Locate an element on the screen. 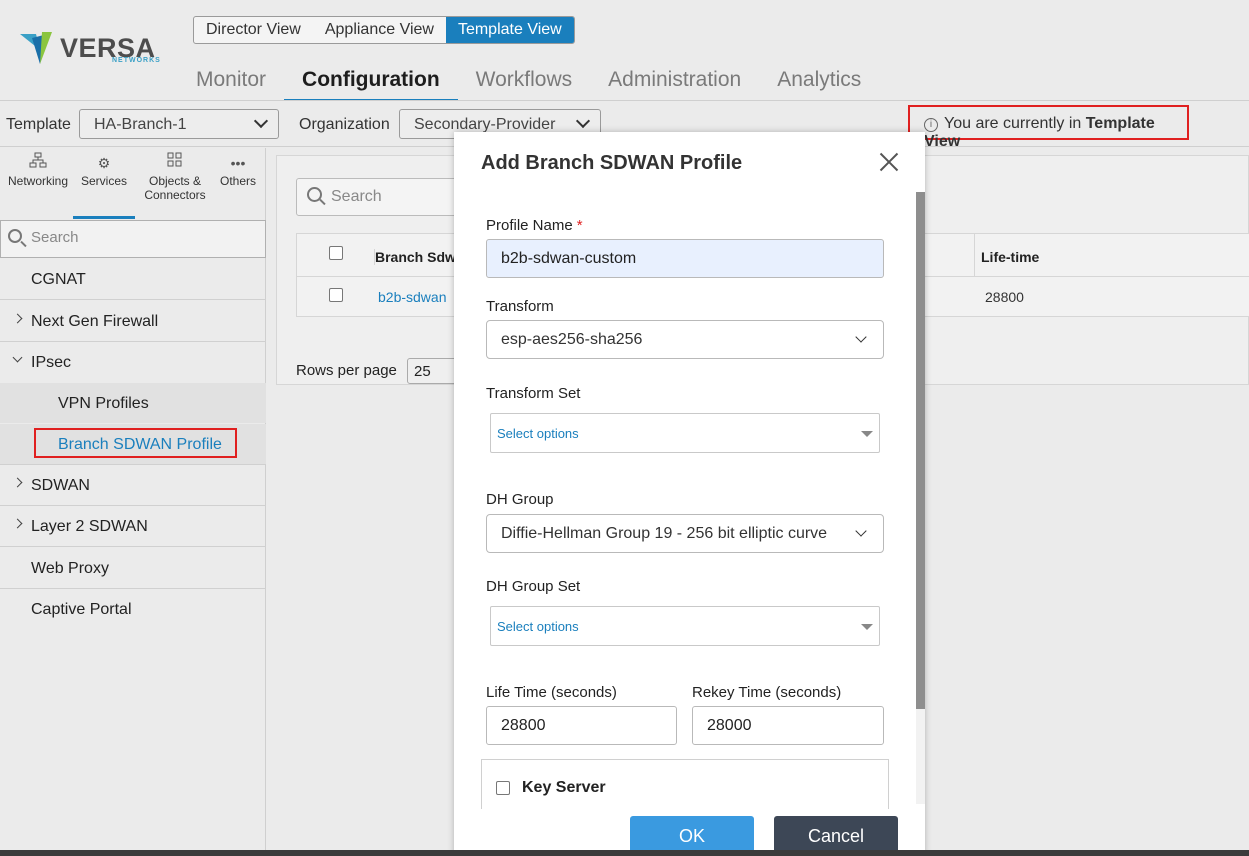 This screenshot has width=1249, height=856. sidebar-search-input is located at coordinates (141, 237).